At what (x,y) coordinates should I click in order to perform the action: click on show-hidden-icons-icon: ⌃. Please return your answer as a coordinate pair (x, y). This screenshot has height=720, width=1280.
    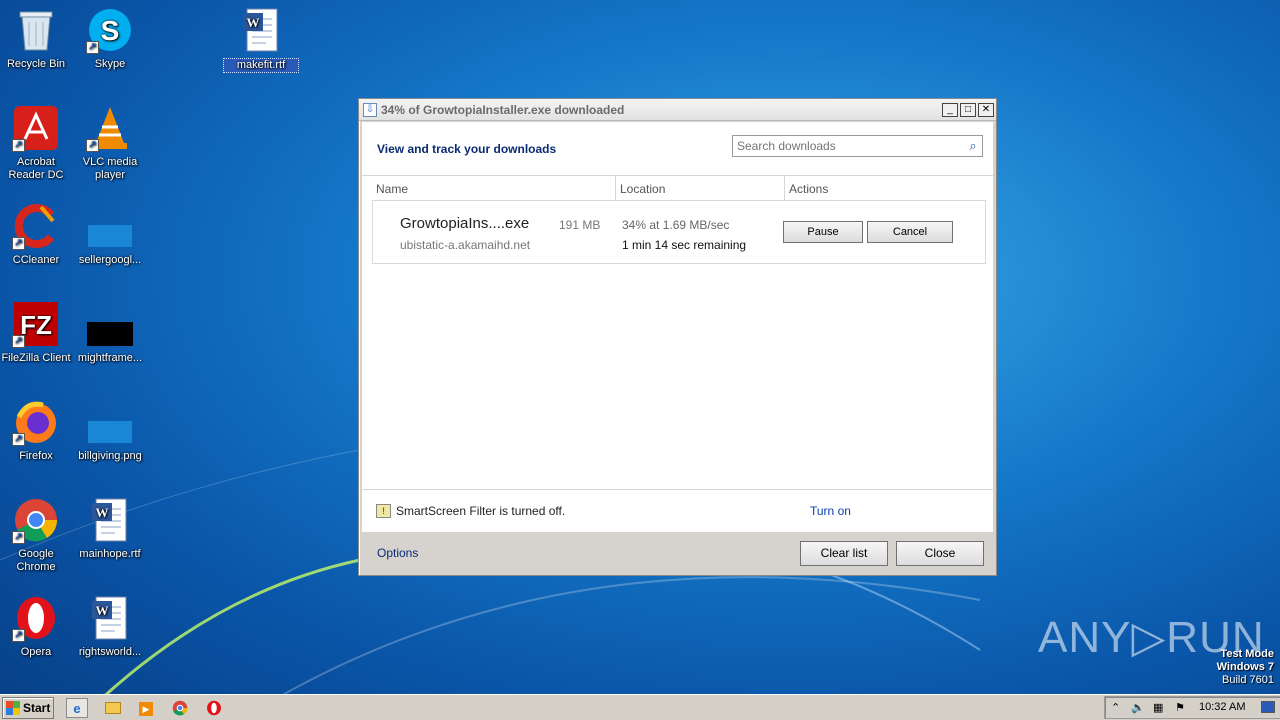
    Looking at the image, I should click on (1115, 707).